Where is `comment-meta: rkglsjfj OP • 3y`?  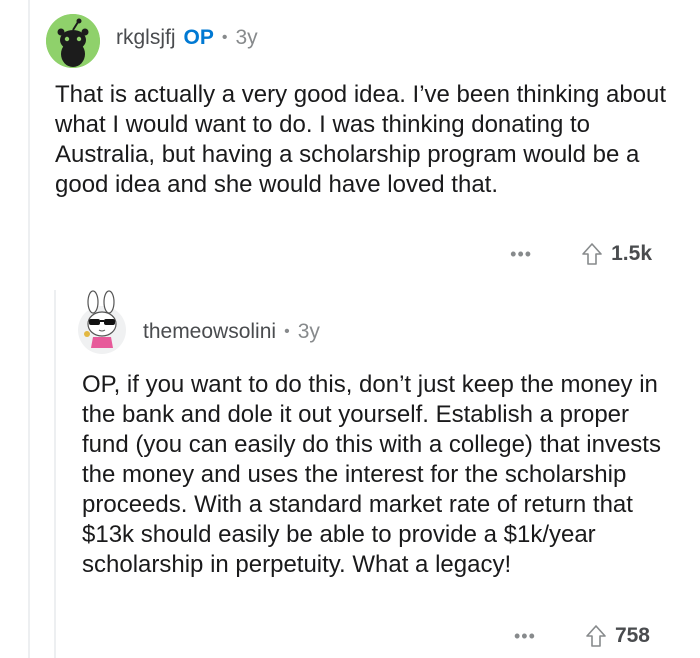
comment-meta: rkglsjfj OP • 3y is located at coordinates (187, 38).